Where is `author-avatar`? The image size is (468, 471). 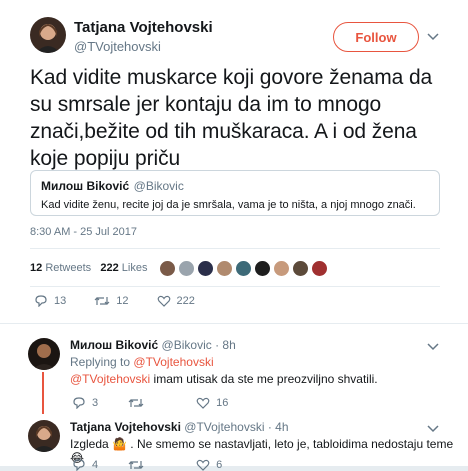
author-avatar is located at coordinates (48, 35).